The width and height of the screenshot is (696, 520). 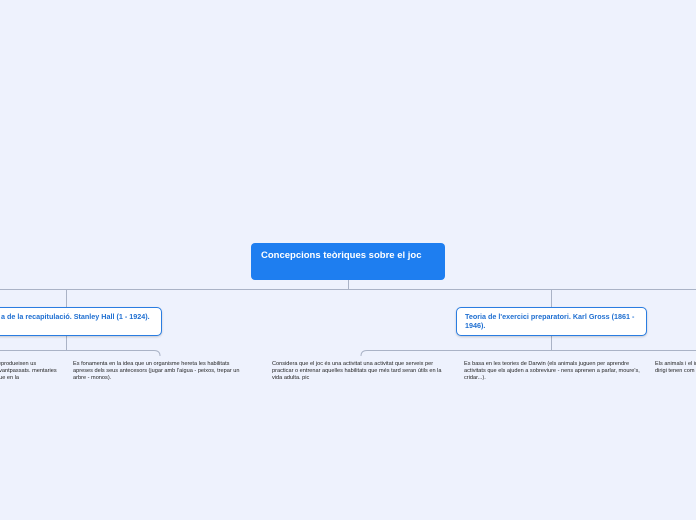 I want to click on central-topic: Concepcions teòriques sobre el joc, so click(x=348, y=261).